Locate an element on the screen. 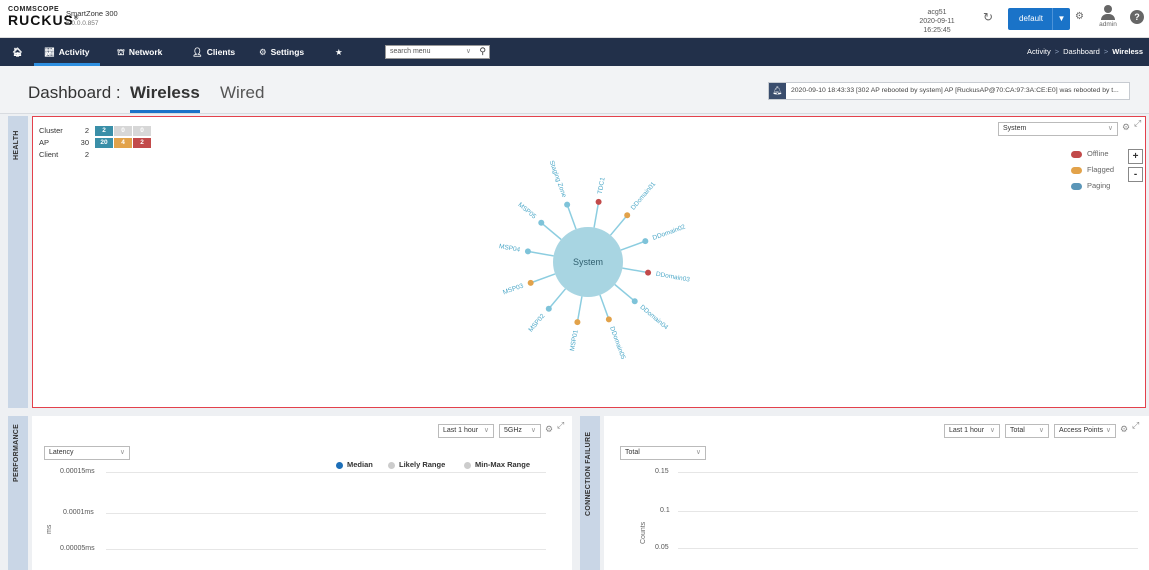 The width and height of the screenshot is (1149, 570). product-version: 6.0.0.0.857 is located at coordinates (82, 23).